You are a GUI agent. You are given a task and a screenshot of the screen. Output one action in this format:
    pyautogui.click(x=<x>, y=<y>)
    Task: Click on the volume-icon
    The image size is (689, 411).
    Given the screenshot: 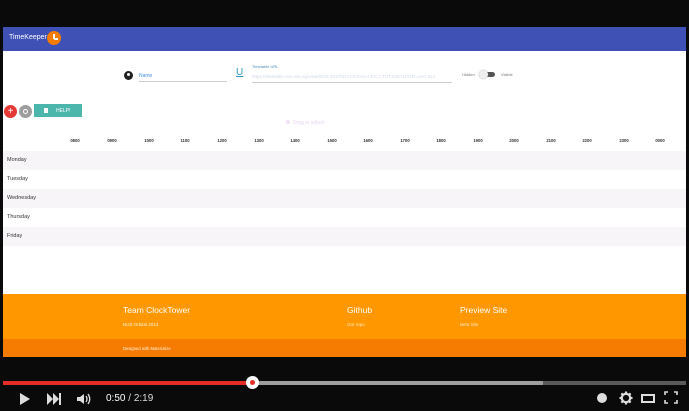 What is the action you would take?
    pyautogui.click(x=84, y=399)
    